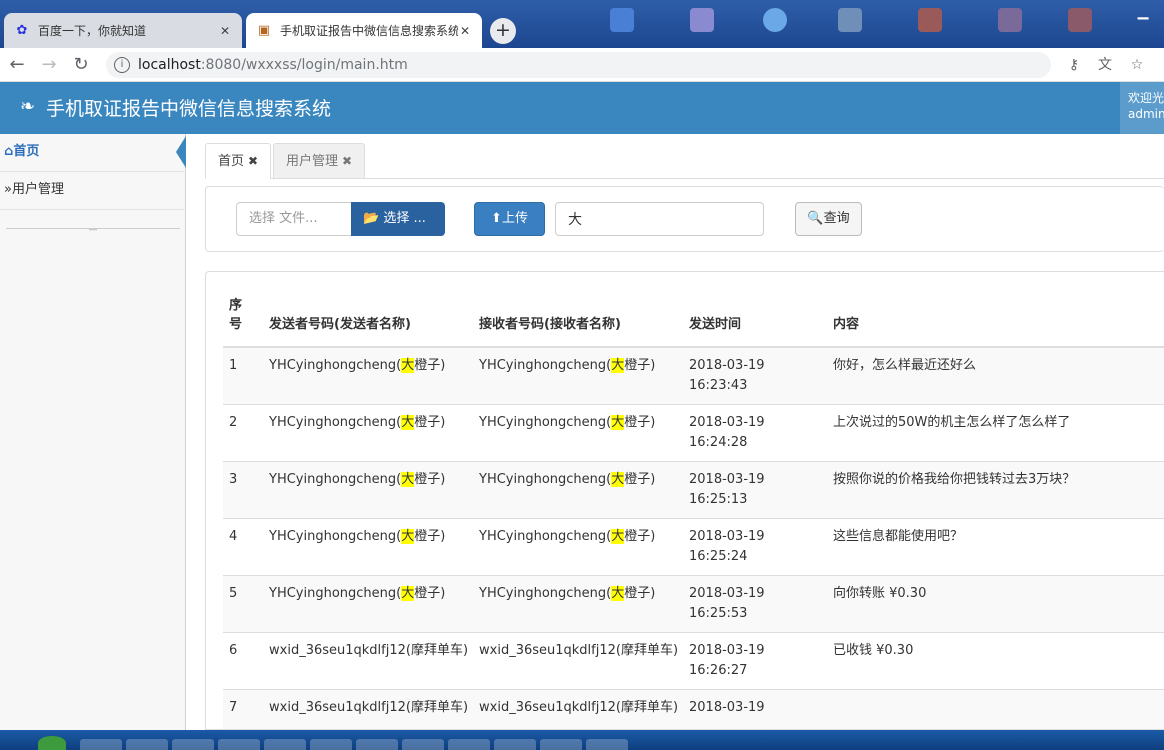 The width and height of the screenshot is (1164, 750). Describe the element at coordinates (369, 31) in the screenshot. I see `browser-tab-title: 手机取证报告中微信信息搜索系统` at that location.